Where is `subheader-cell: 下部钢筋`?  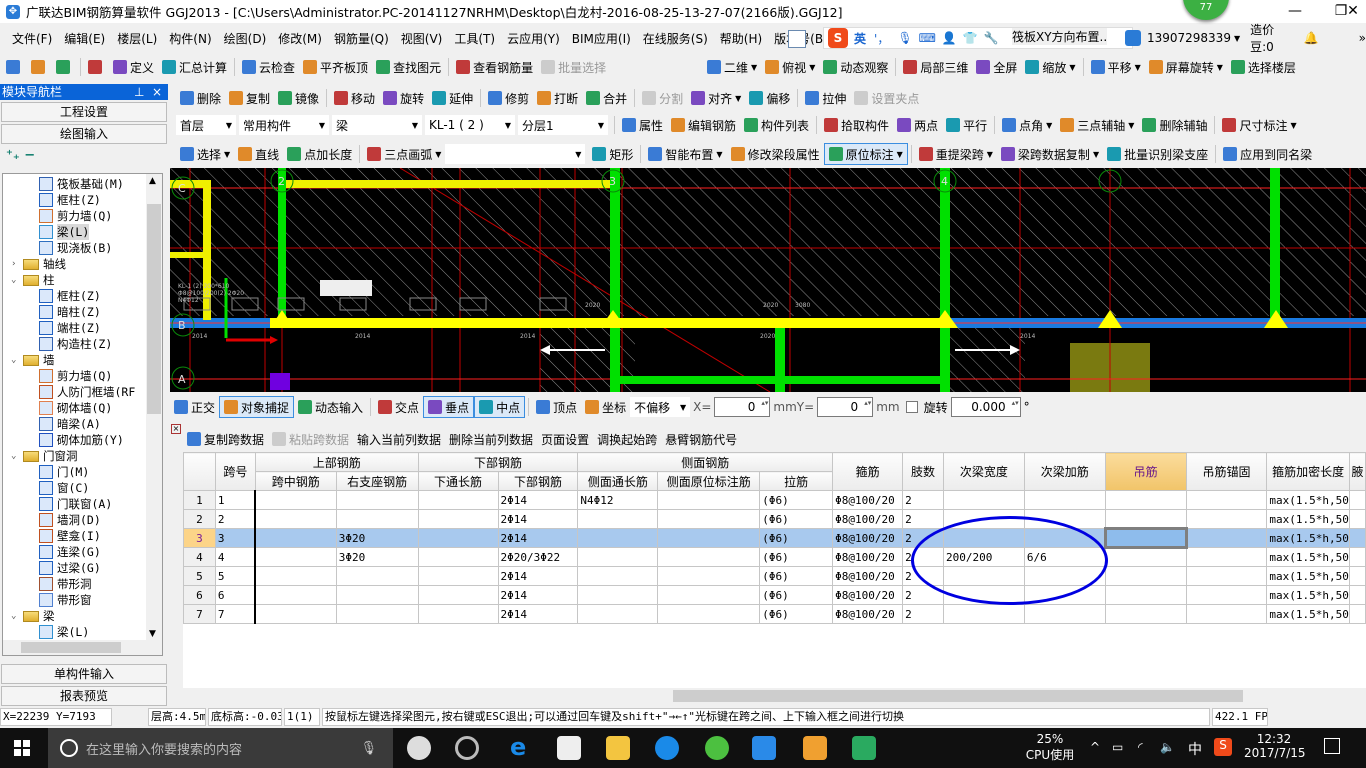
subheader-cell: 下部钢筋 is located at coordinates (538, 481).